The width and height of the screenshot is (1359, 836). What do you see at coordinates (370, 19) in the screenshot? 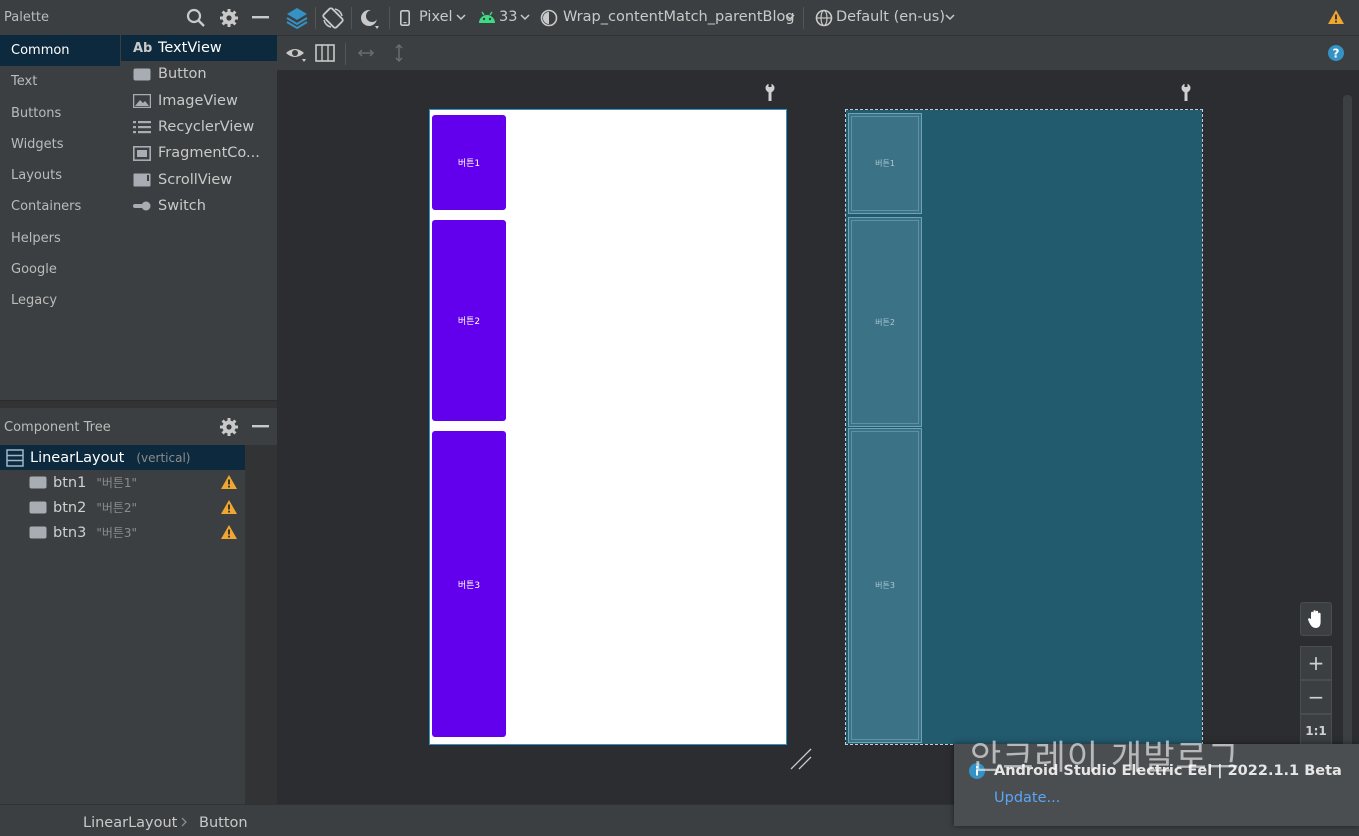
I see `night-mode-icon` at bounding box center [370, 19].